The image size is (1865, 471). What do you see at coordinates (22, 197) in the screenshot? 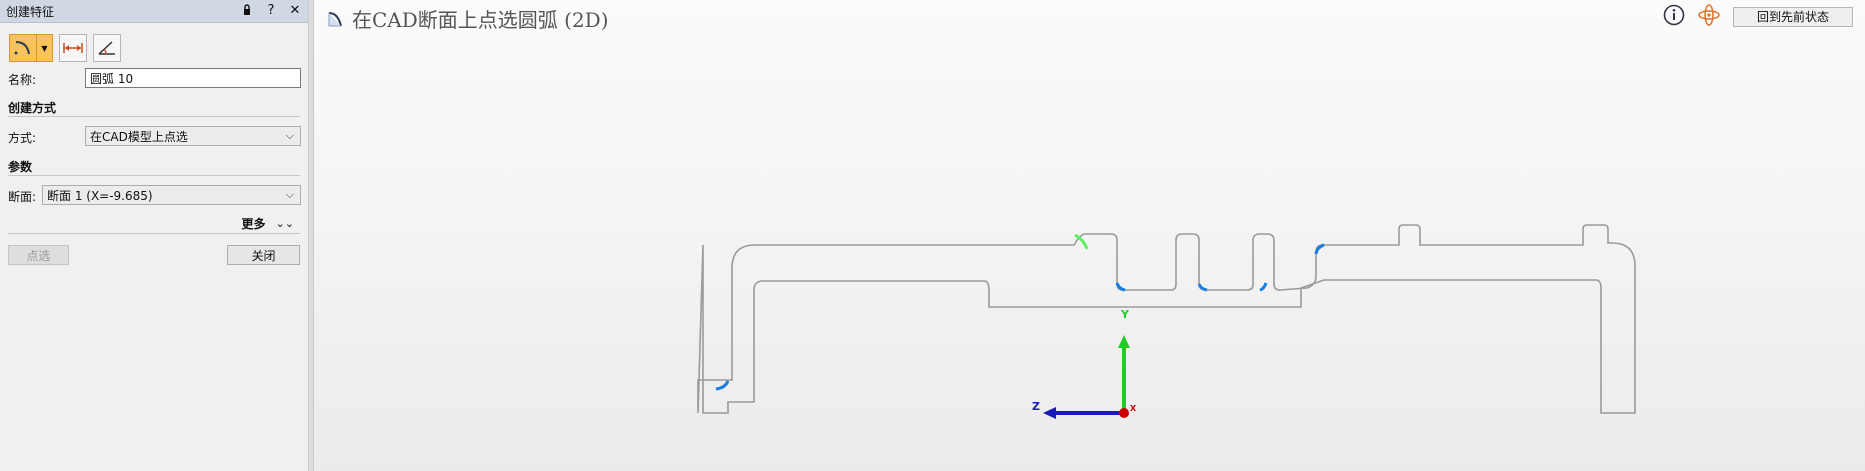
I see `section-label: 断面:` at bounding box center [22, 197].